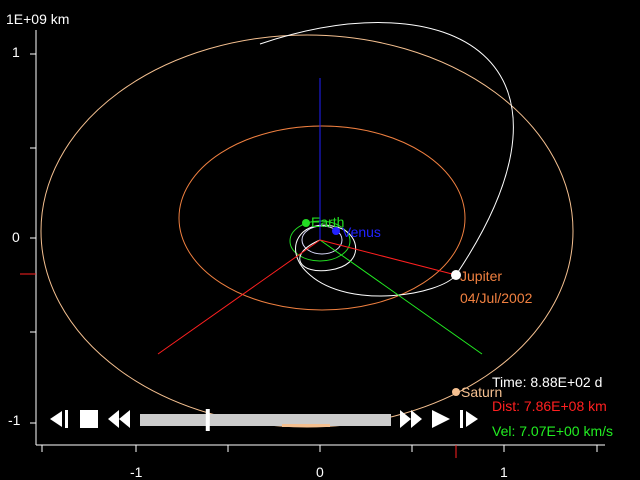 This screenshot has width=640, height=480. What do you see at coordinates (59, 419) in the screenshot?
I see `skip-to-start-icon` at bounding box center [59, 419].